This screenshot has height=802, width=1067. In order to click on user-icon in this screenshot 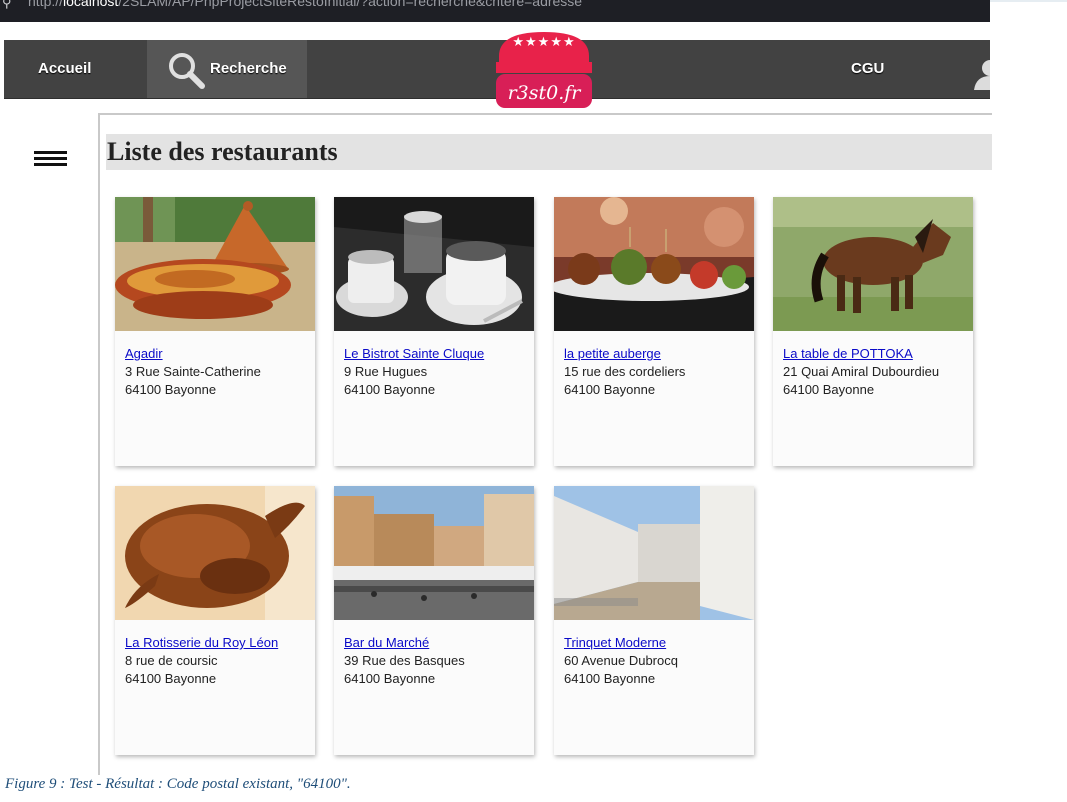, I will do `click(981, 72)`.